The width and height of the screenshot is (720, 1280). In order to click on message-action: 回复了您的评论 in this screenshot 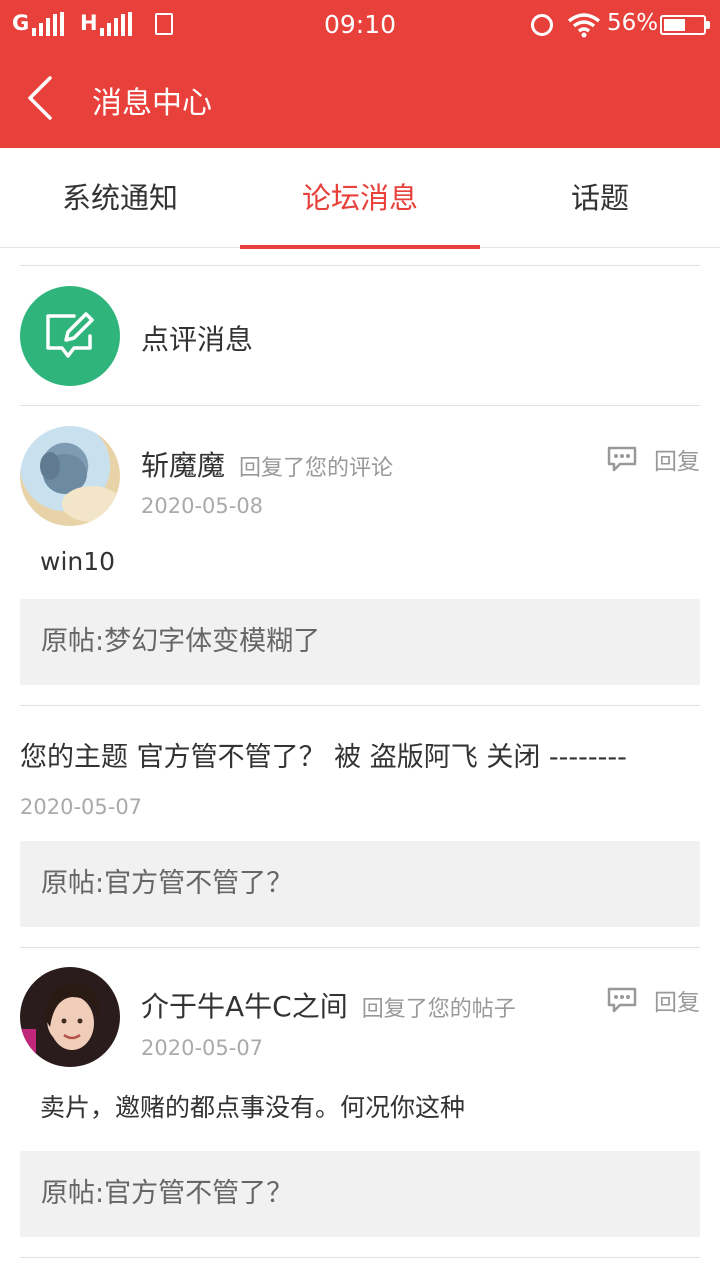, I will do `click(316, 468)`.